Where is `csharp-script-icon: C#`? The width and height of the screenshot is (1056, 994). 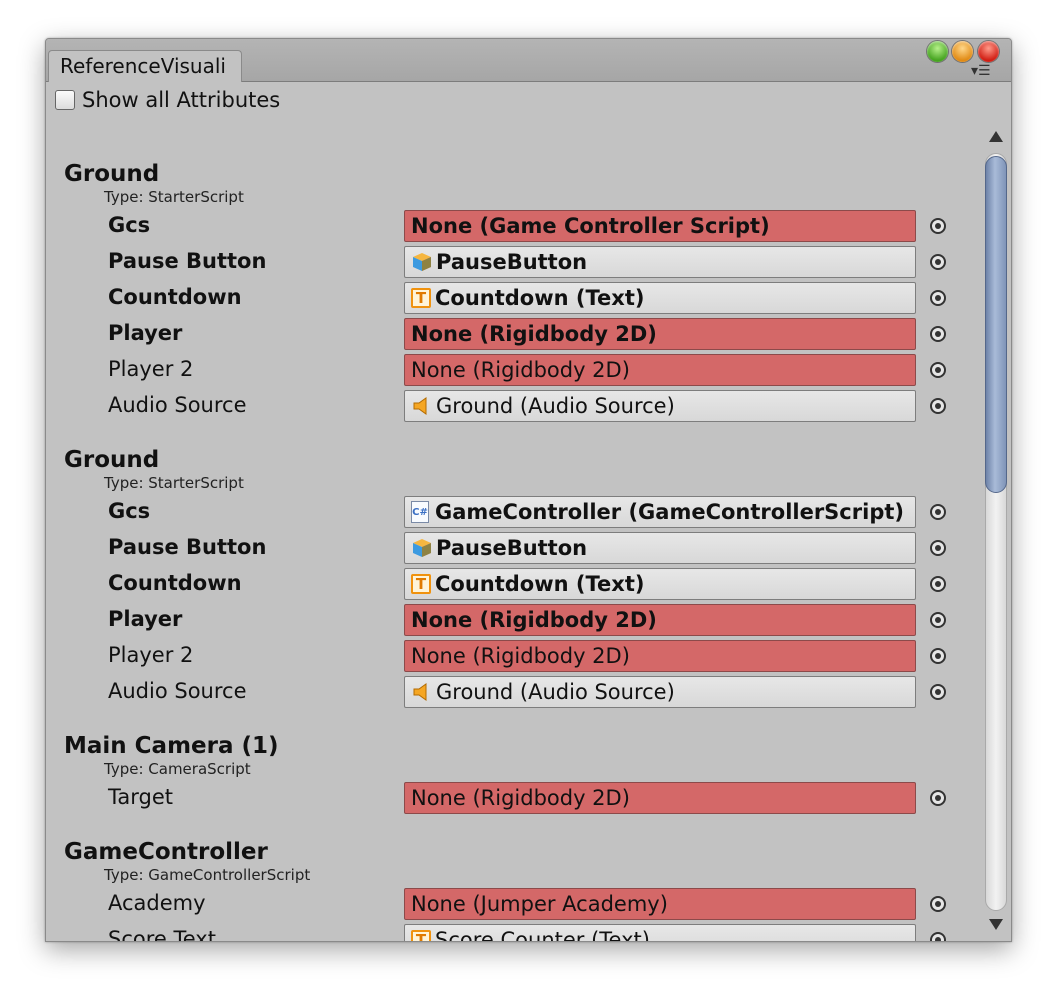 csharp-script-icon: C# is located at coordinates (420, 511).